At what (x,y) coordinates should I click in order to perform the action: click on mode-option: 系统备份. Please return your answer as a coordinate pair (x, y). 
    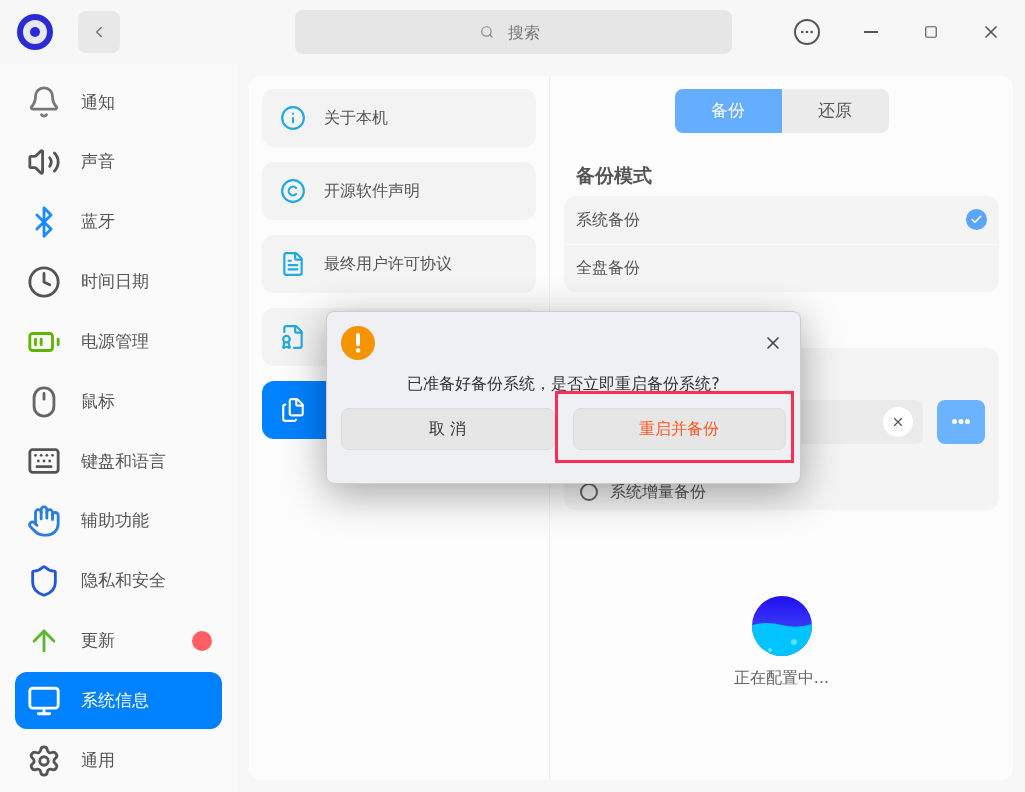
    Looking at the image, I should click on (781, 219).